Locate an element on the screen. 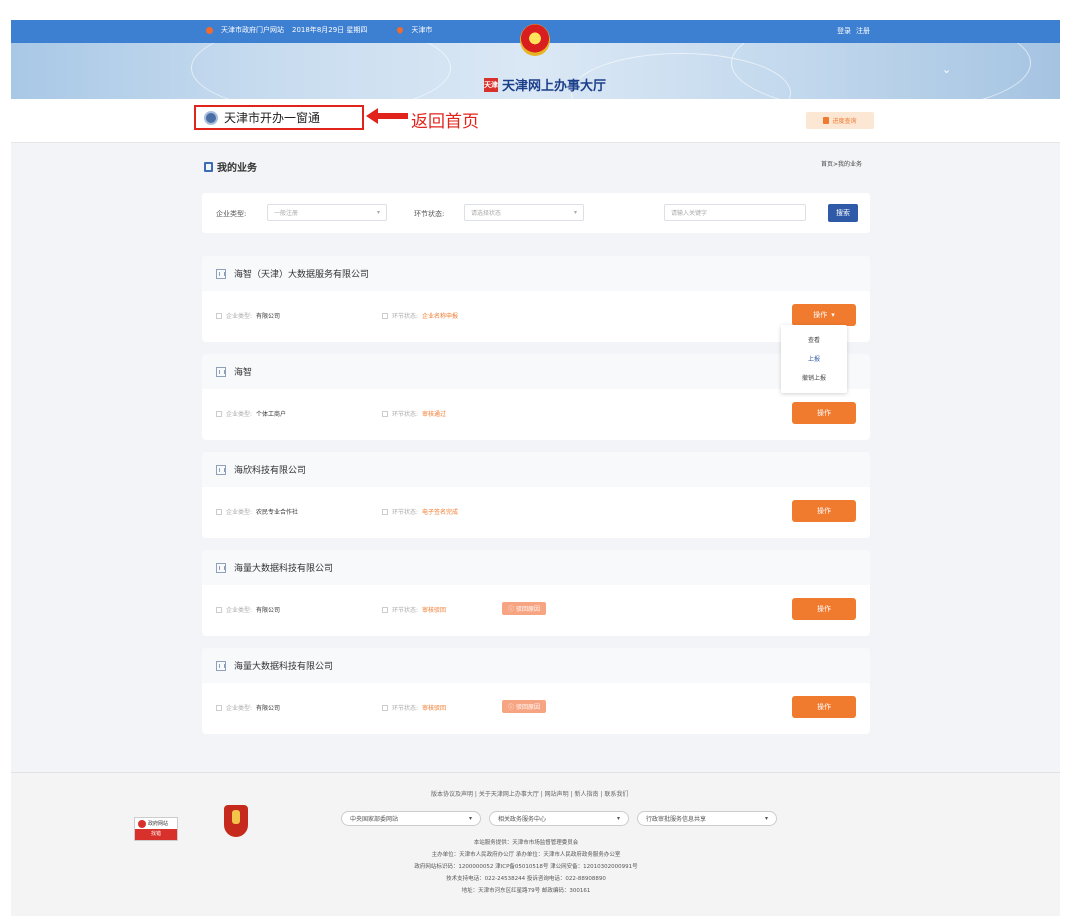 The image size is (1067, 916). footer-select-service-centers: 相关政务服务中心 ▾ is located at coordinates (559, 818).